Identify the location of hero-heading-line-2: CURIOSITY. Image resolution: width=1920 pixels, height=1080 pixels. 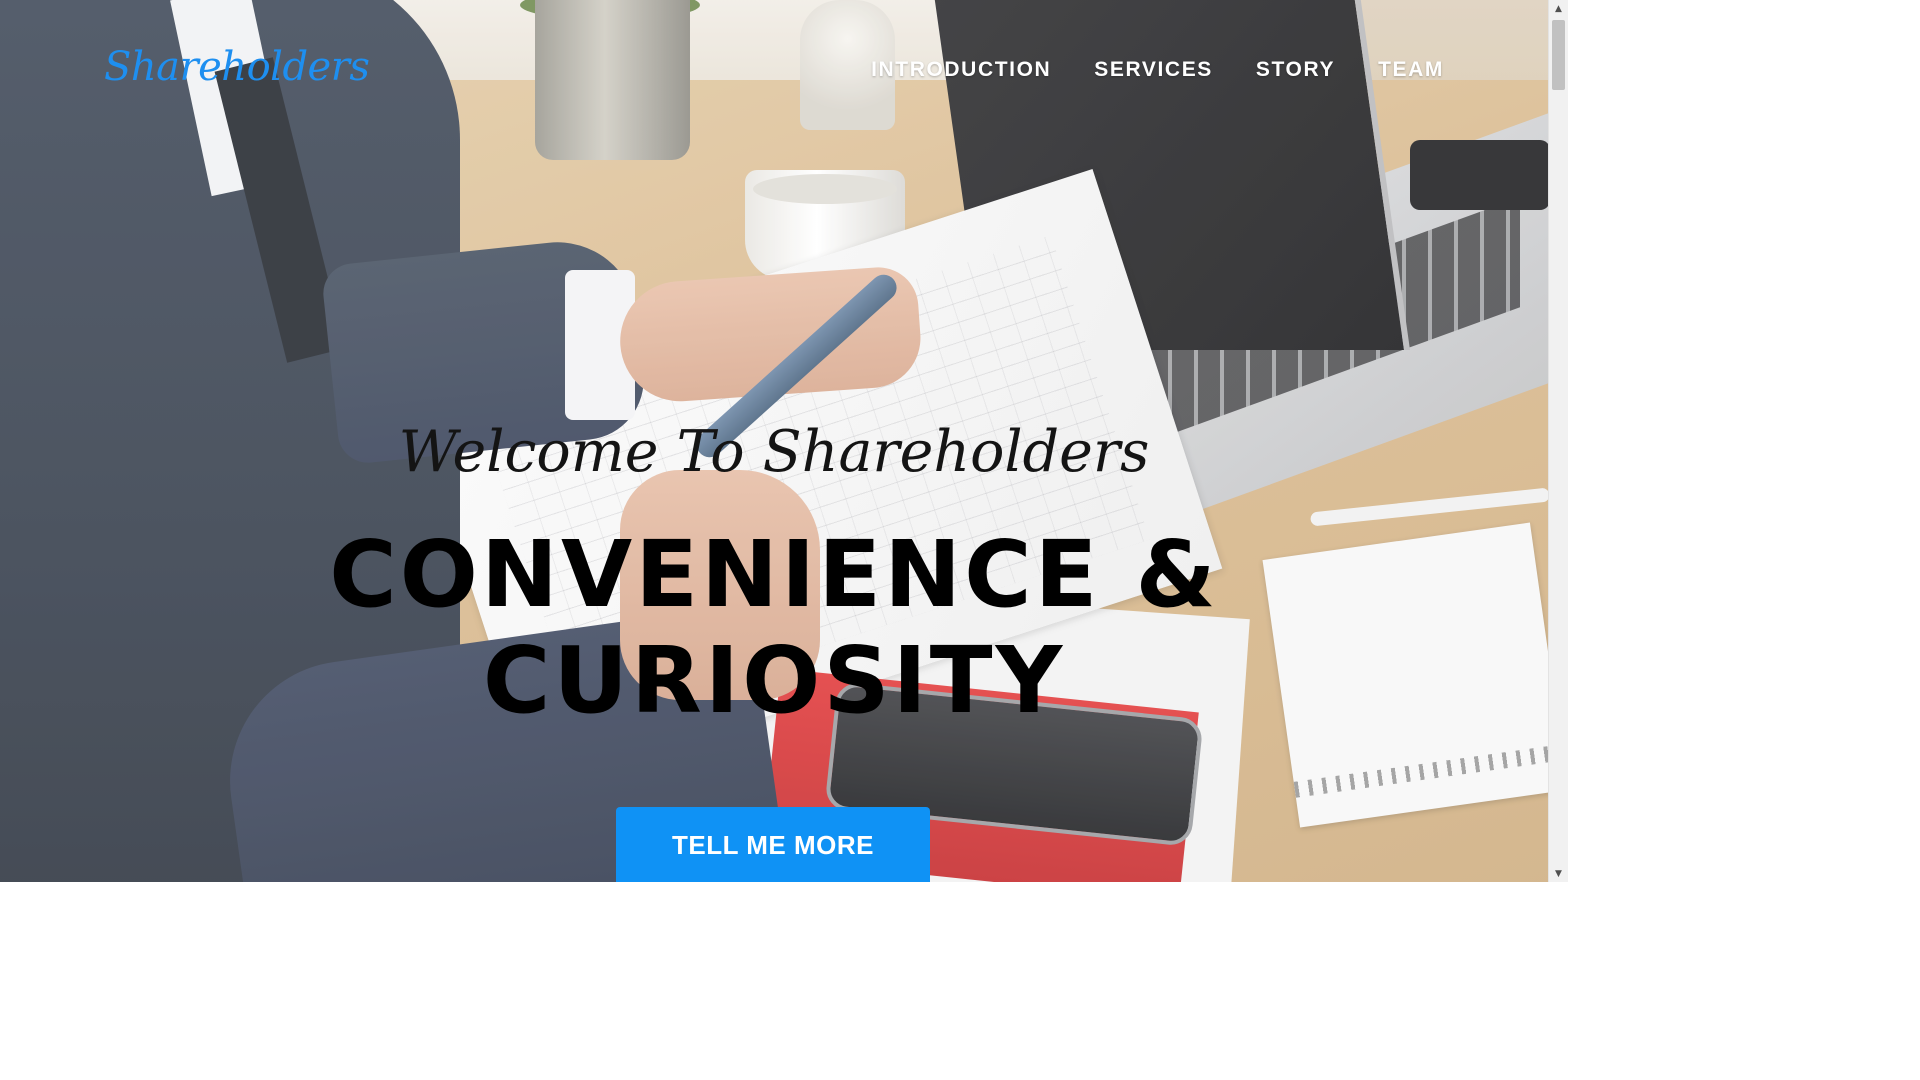
(774, 680).